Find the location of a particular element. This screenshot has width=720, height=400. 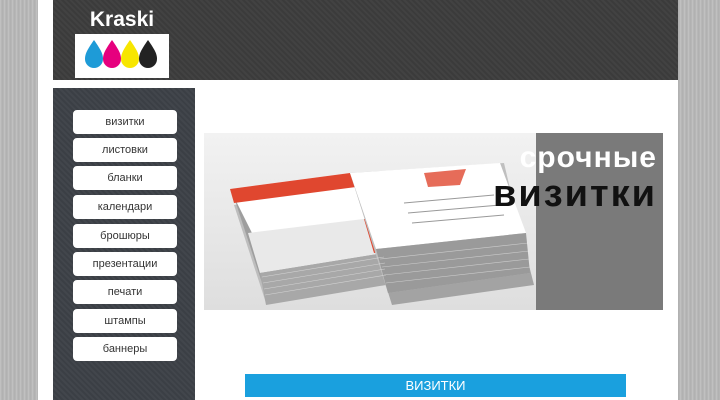

logo-text: Kraski is located at coordinates (122, 19).